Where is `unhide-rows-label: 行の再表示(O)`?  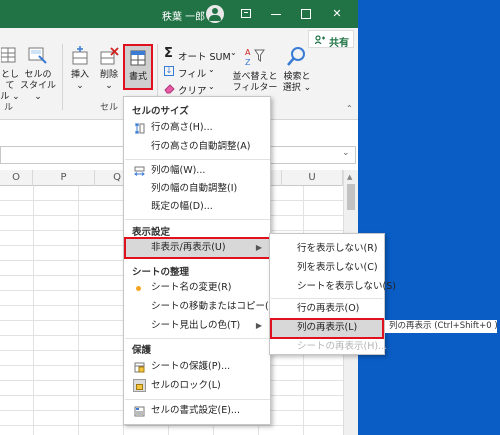
unhide-rows-label: 行の再表示(O) is located at coordinates (328, 308).